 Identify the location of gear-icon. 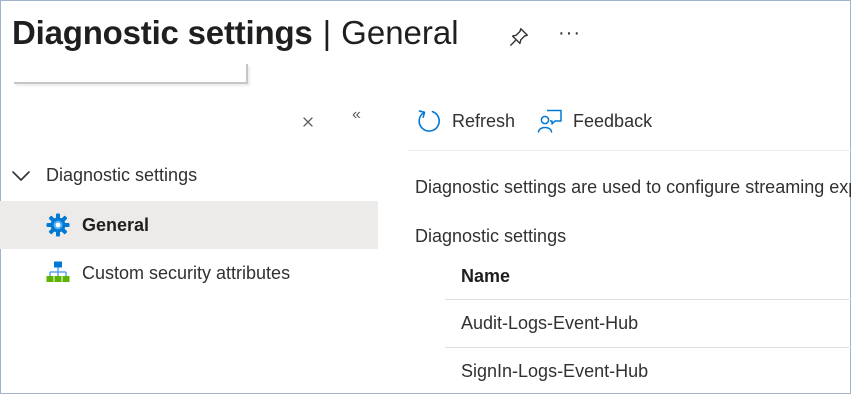
(58, 225).